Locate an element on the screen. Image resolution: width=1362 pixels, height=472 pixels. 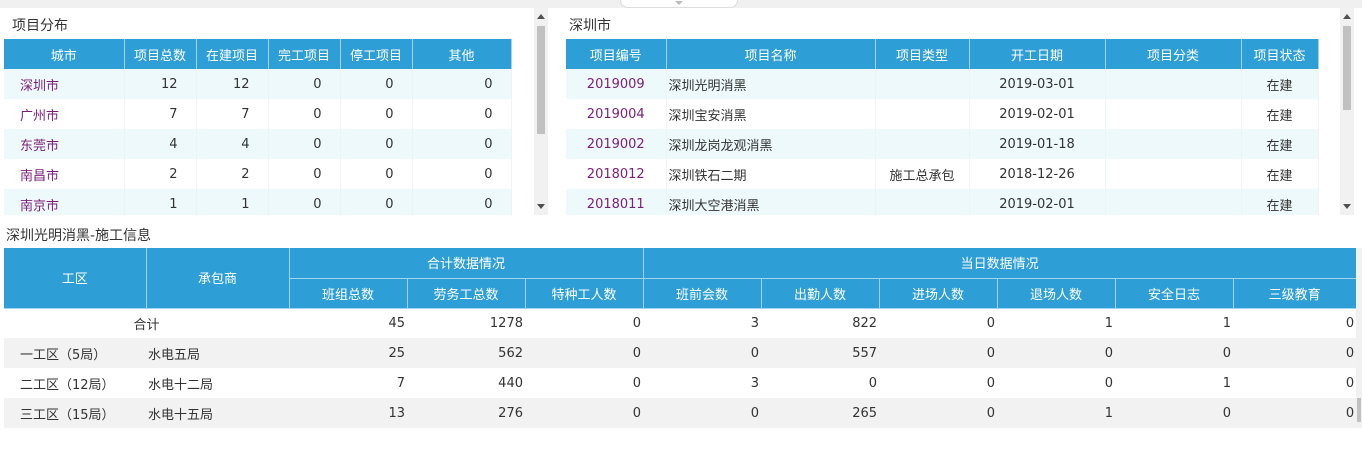
project-code-link: 2019002 is located at coordinates (616, 144).